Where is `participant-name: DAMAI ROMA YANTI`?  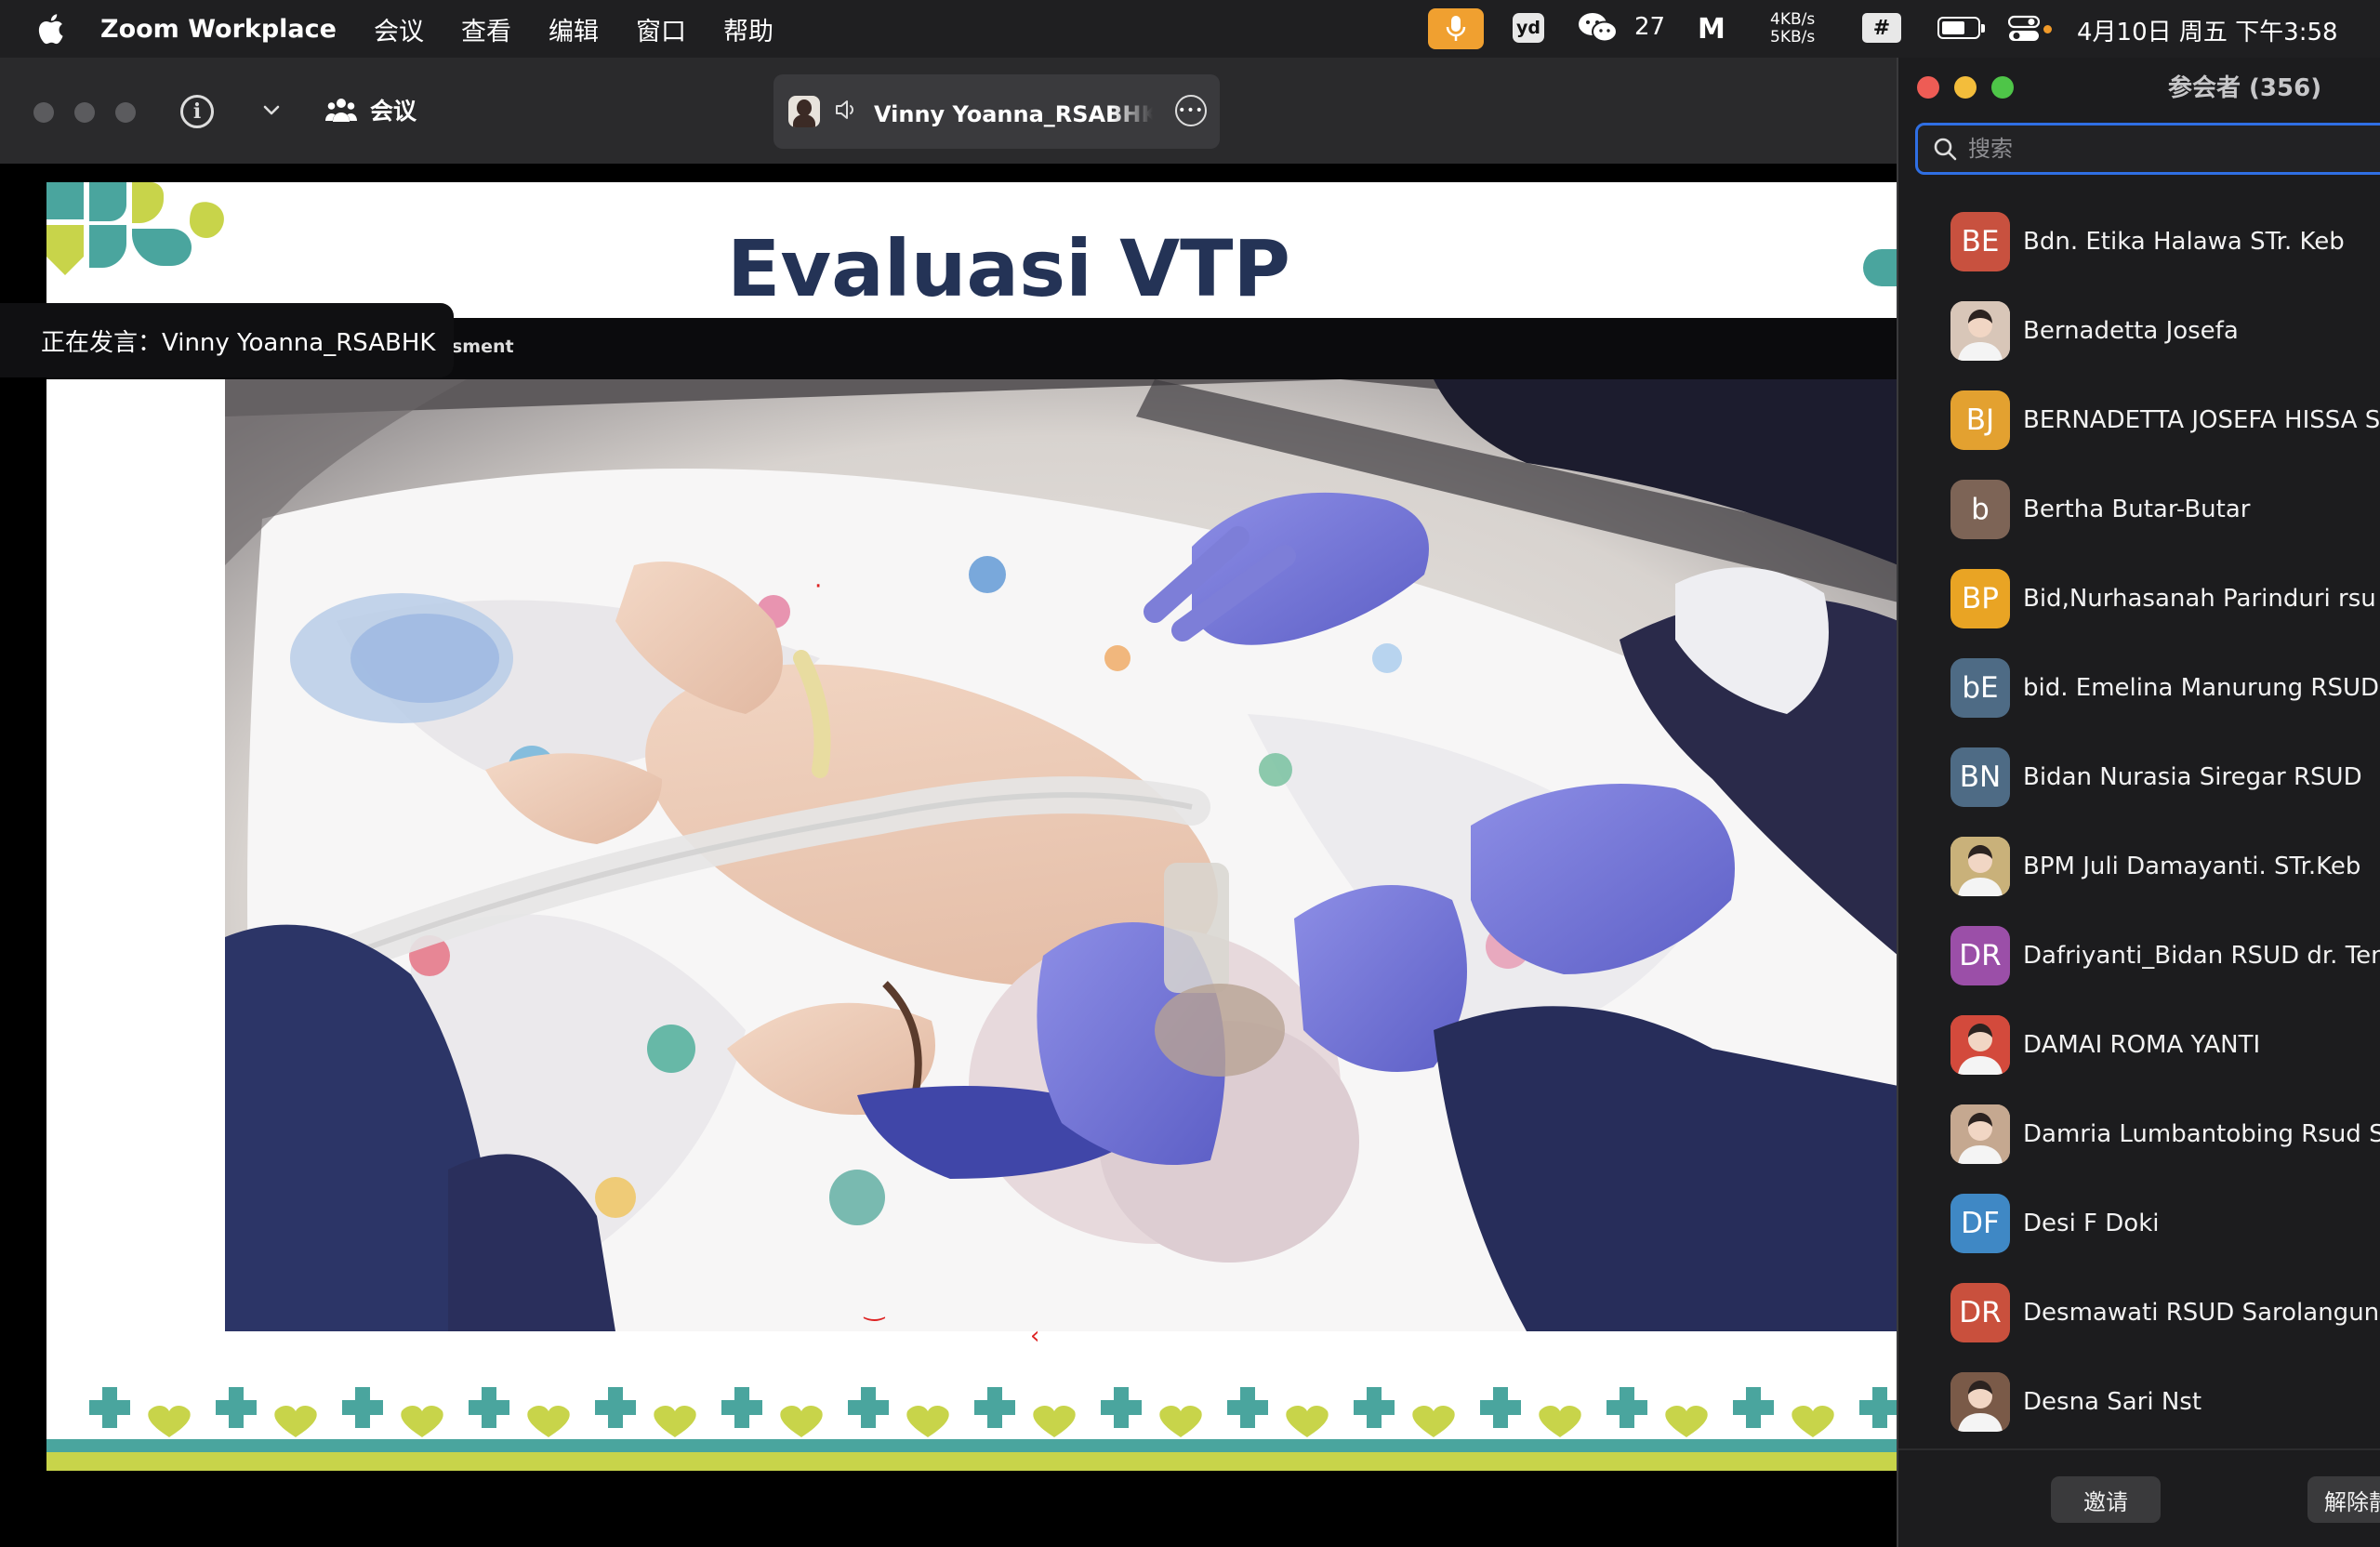
participant-name: DAMAI ROMA YANTI is located at coordinates (2142, 1045).